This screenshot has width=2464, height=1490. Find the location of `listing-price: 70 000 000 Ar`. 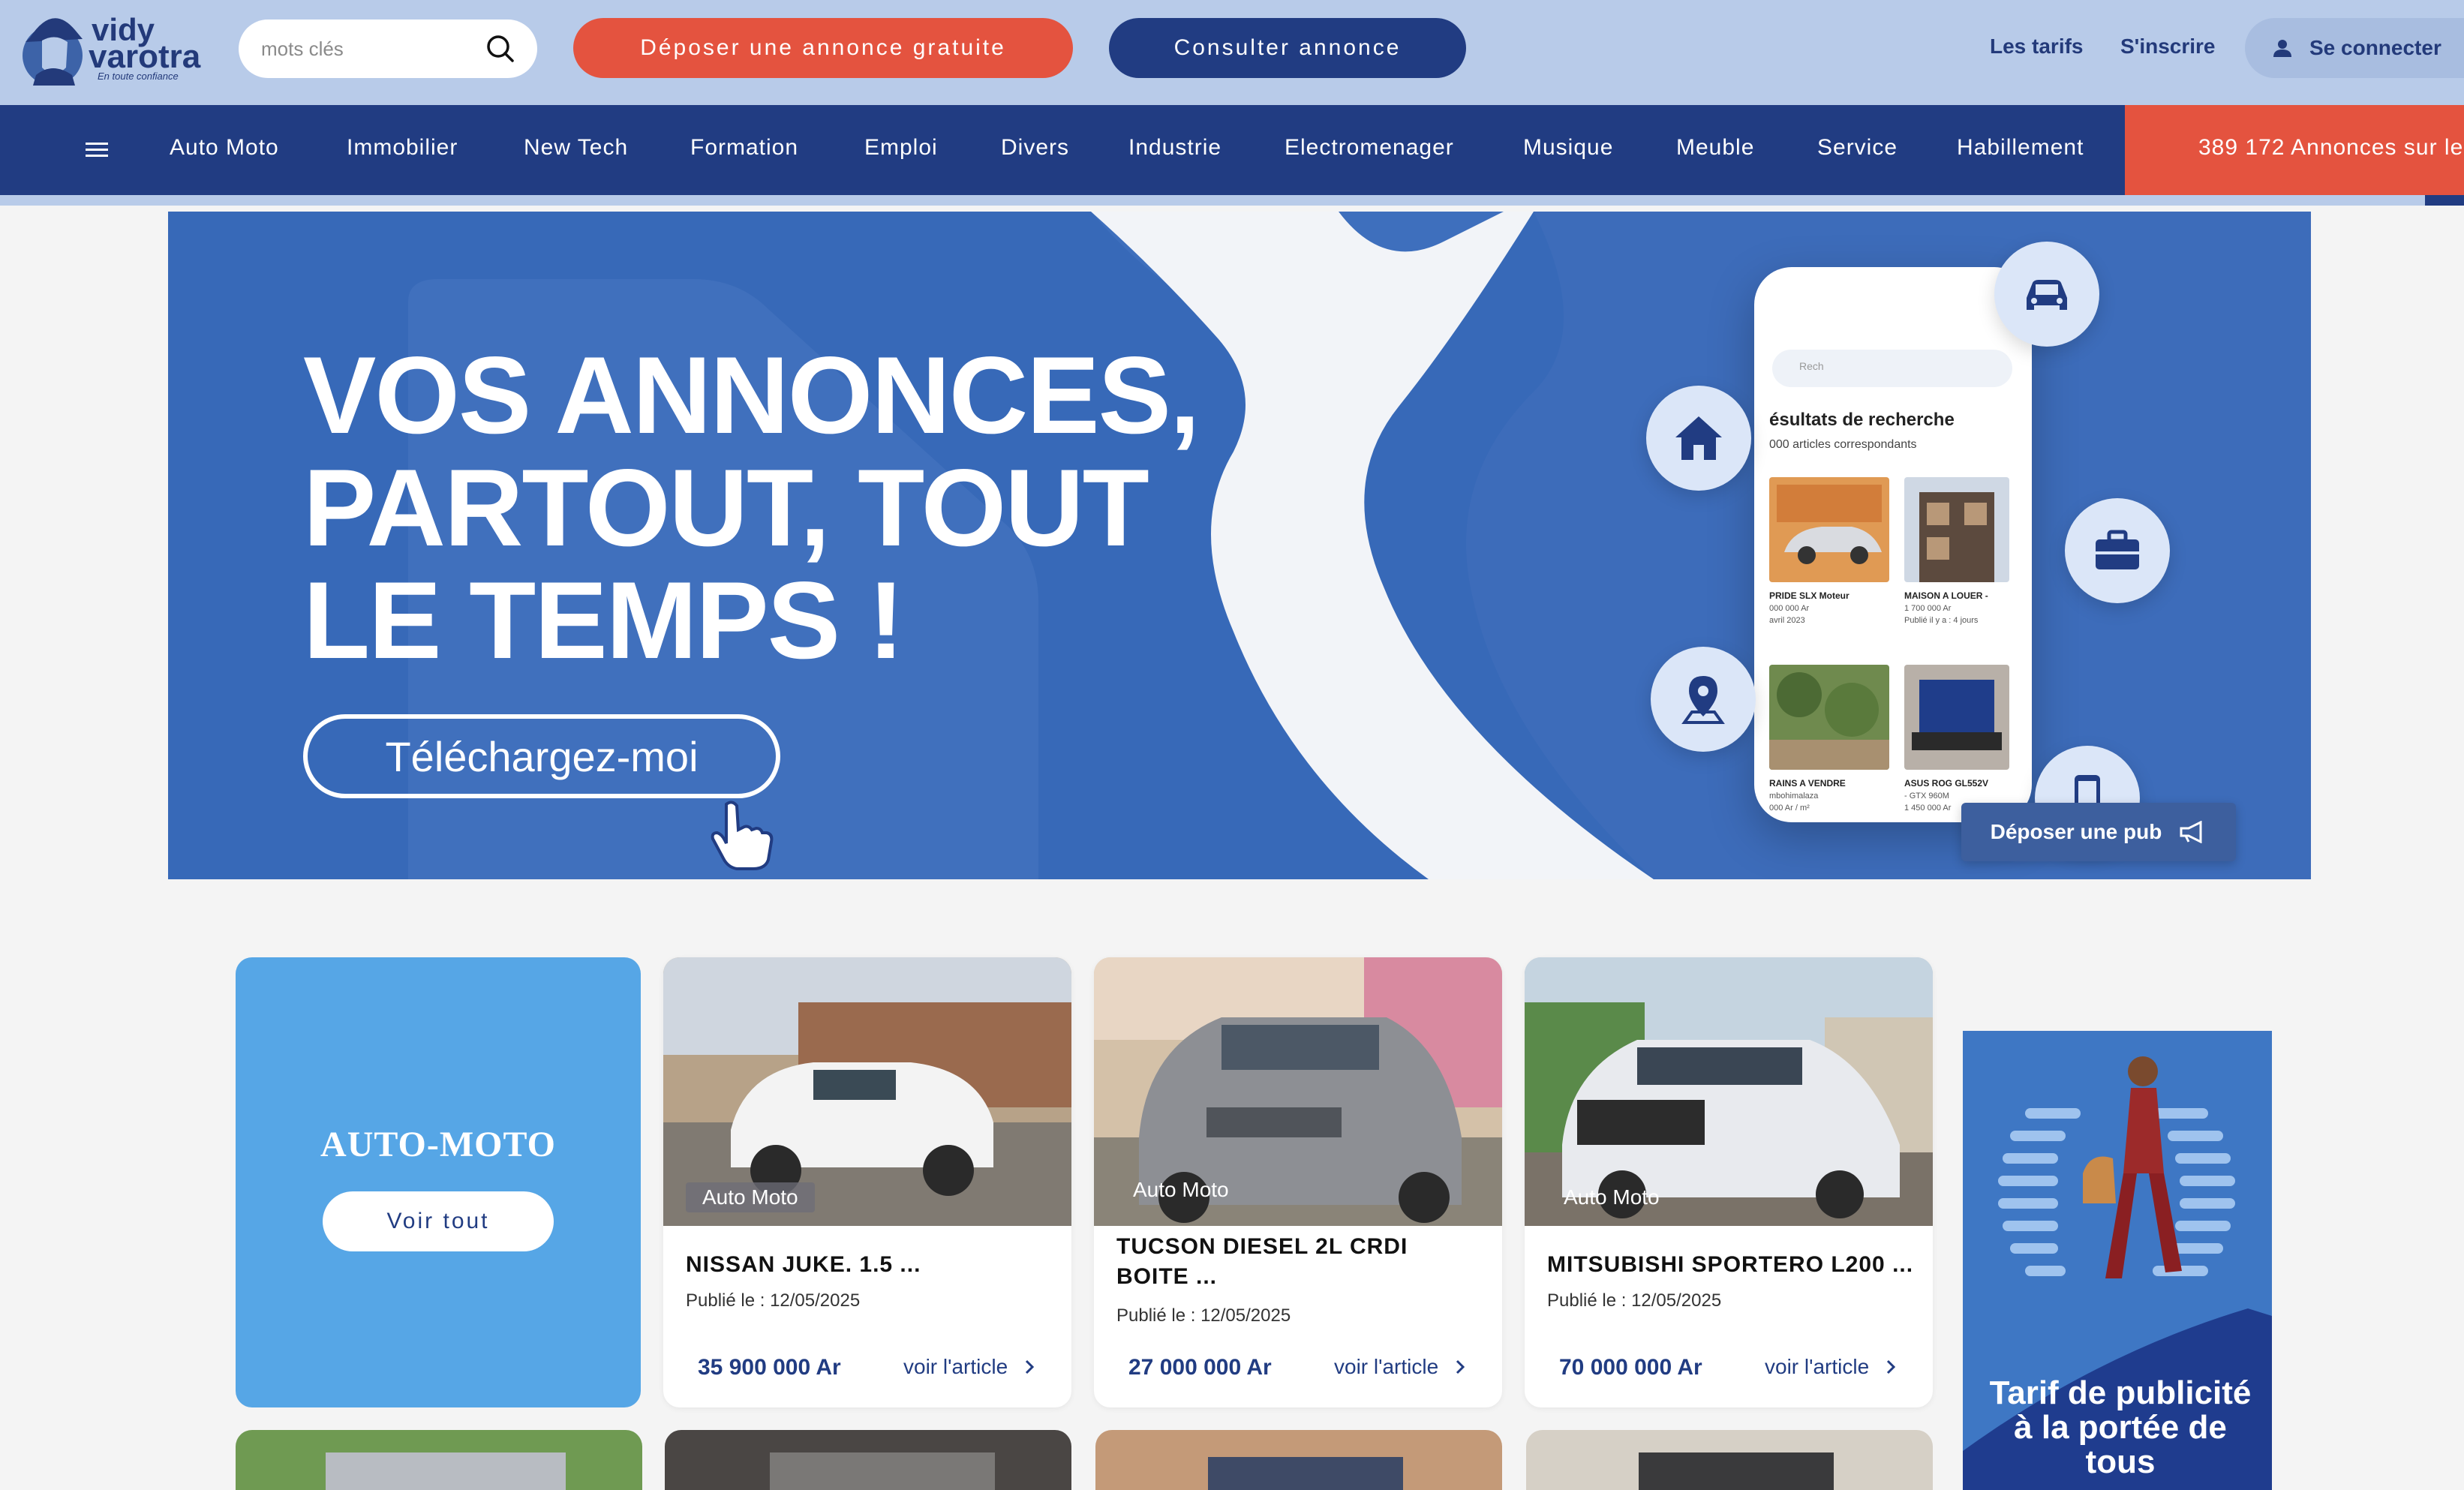

listing-price: 70 000 000 Ar is located at coordinates (1630, 1367).